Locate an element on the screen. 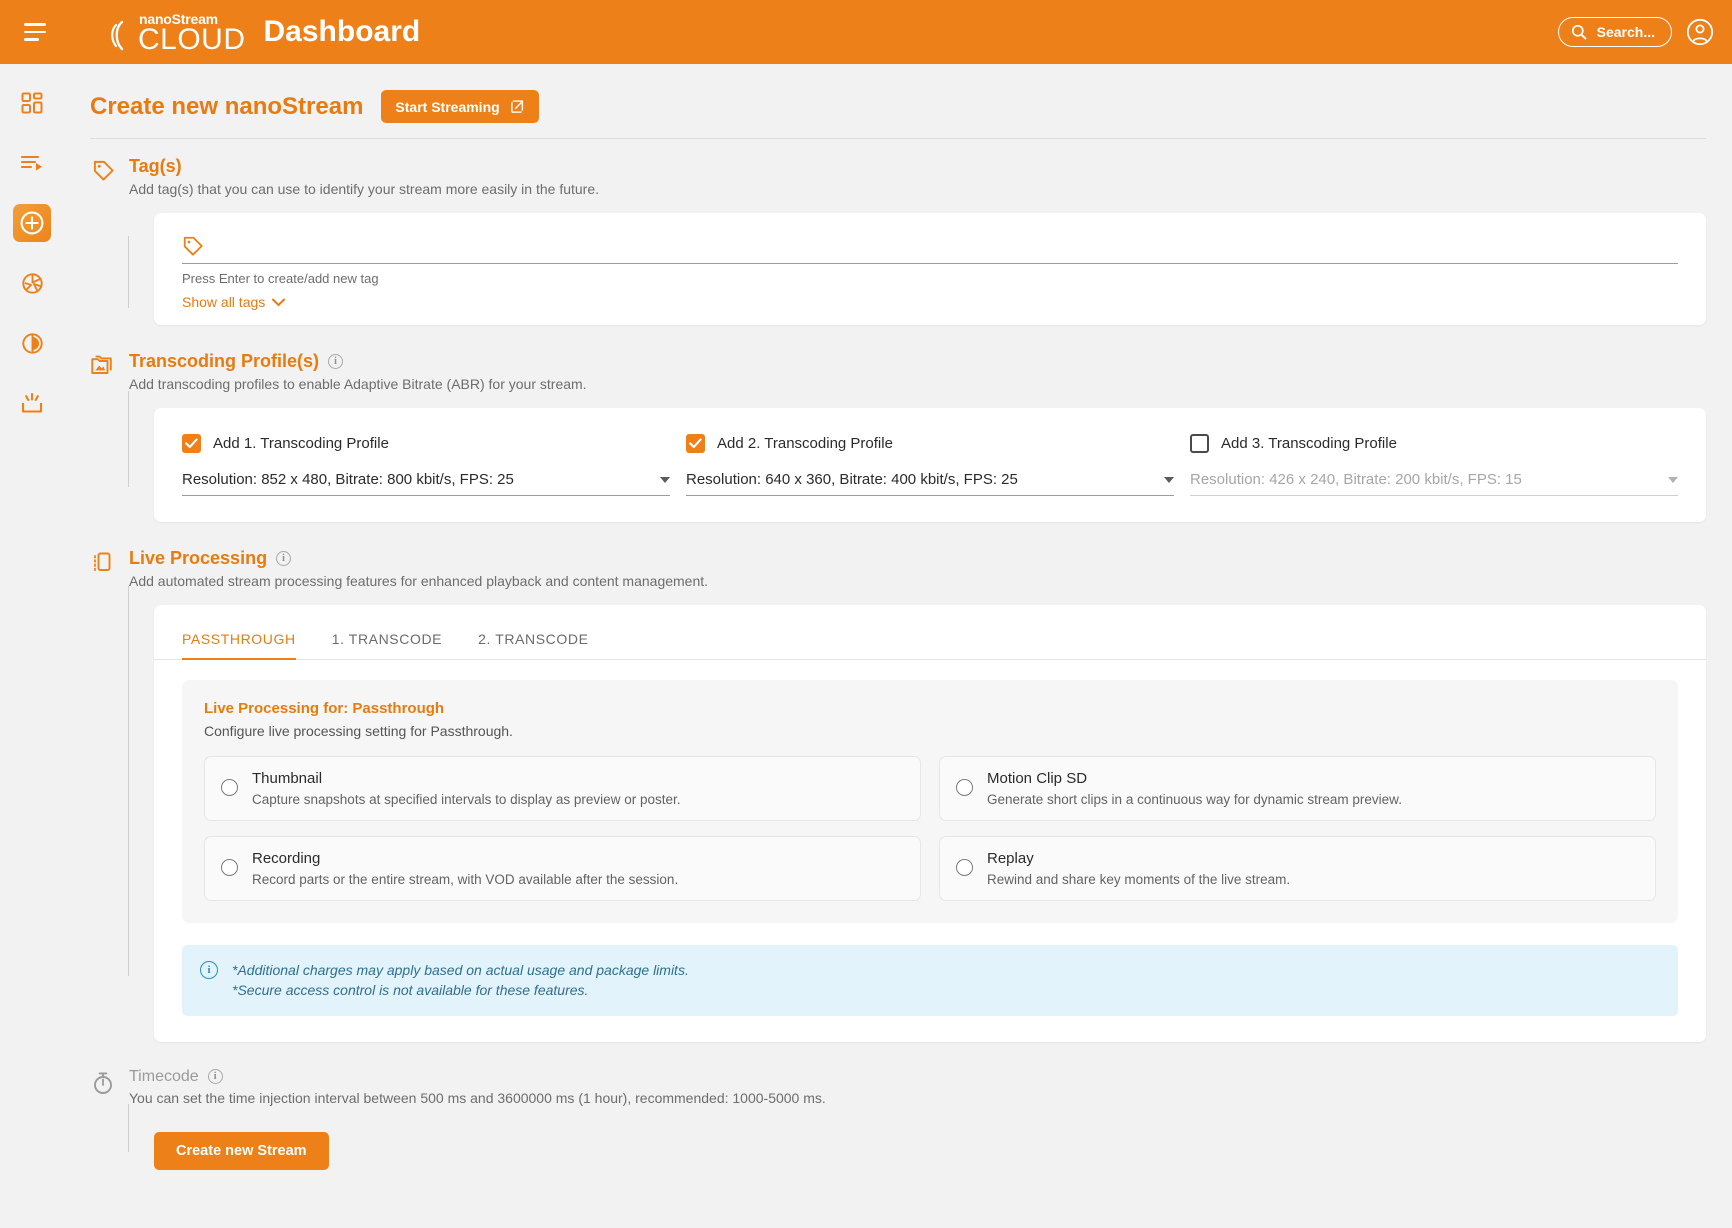 This screenshot has height=1228, width=1732. sidebar-item-streams is located at coordinates (32, 163).